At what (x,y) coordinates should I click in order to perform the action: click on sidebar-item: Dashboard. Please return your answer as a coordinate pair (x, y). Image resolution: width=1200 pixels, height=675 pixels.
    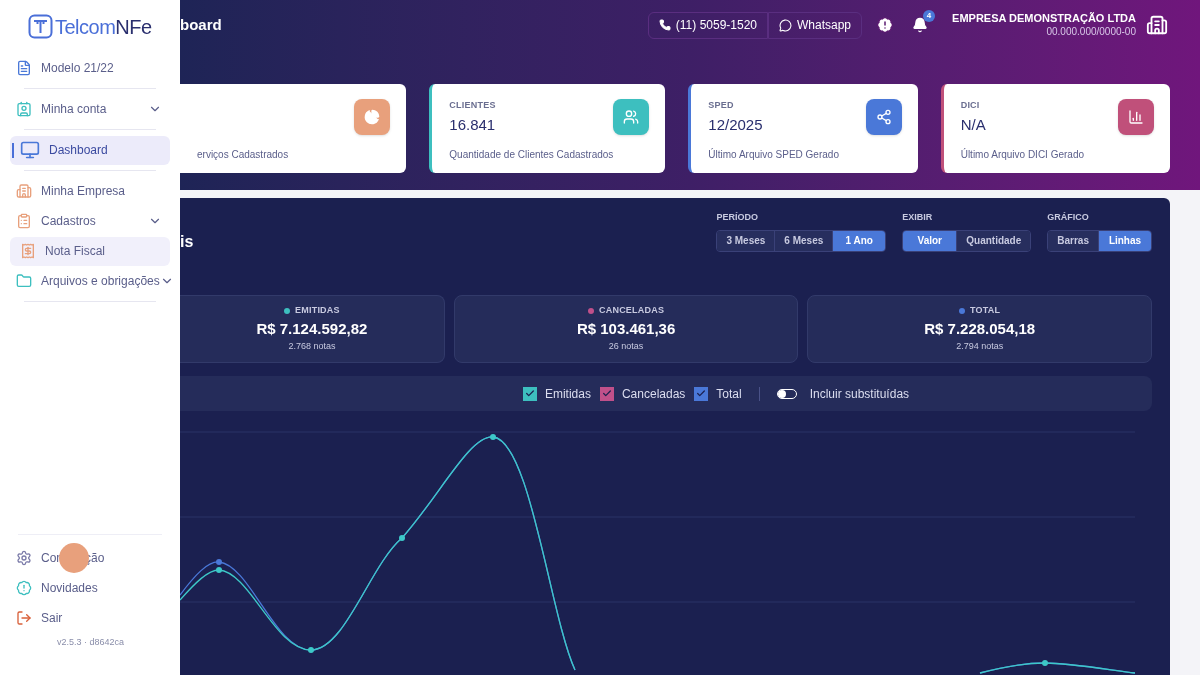
    Looking at the image, I should click on (90, 150).